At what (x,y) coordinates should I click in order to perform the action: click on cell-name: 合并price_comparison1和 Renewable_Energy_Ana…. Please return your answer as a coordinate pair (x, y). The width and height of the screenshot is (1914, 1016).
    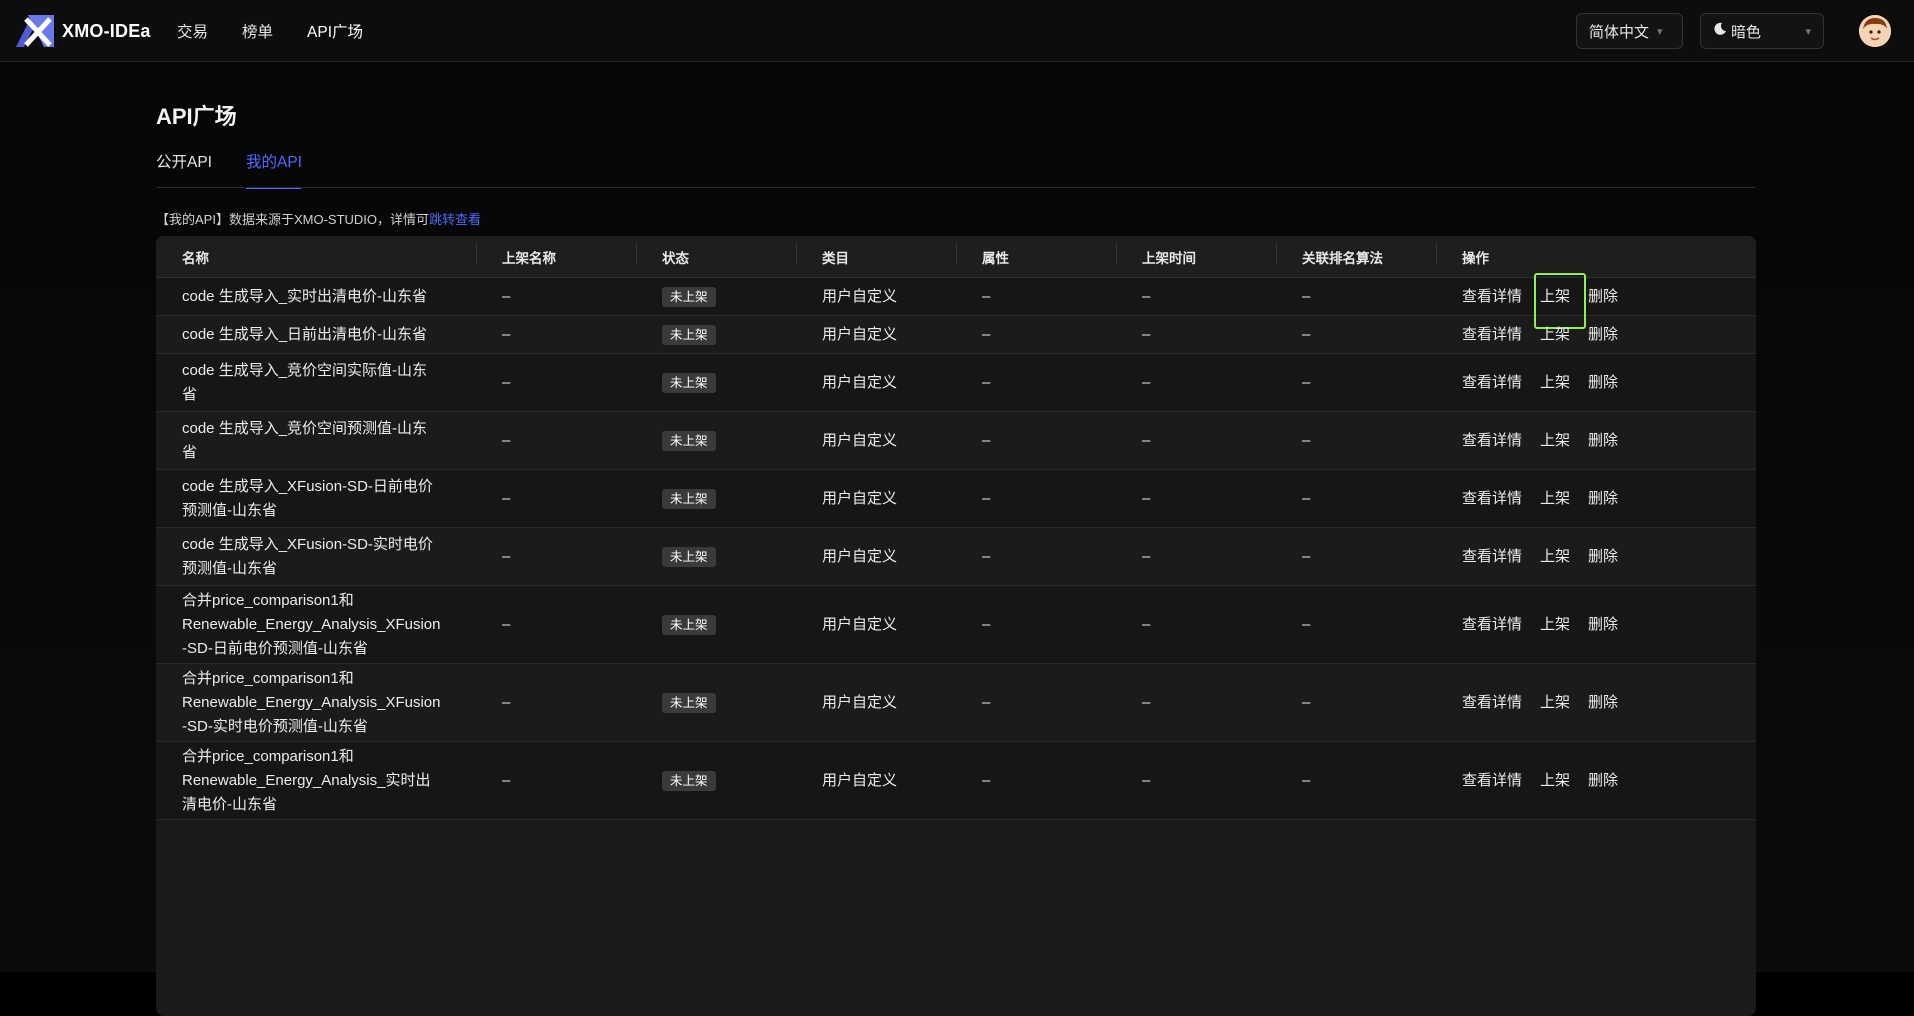
    Looking at the image, I should click on (316, 625).